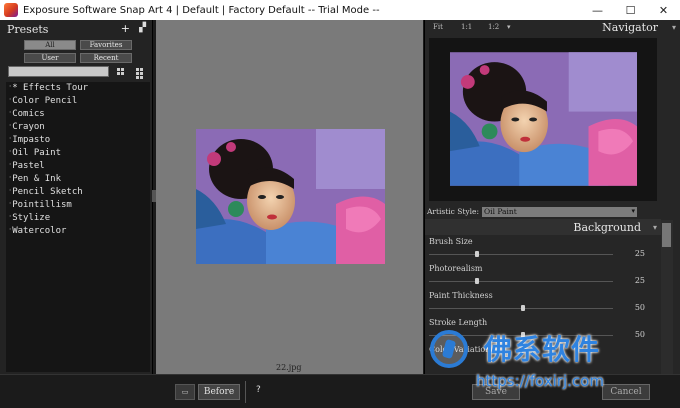 The image size is (680, 408). Describe the element at coordinates (78, 218) in the screenshot. I see `list-item: 'Stylize` at that location.